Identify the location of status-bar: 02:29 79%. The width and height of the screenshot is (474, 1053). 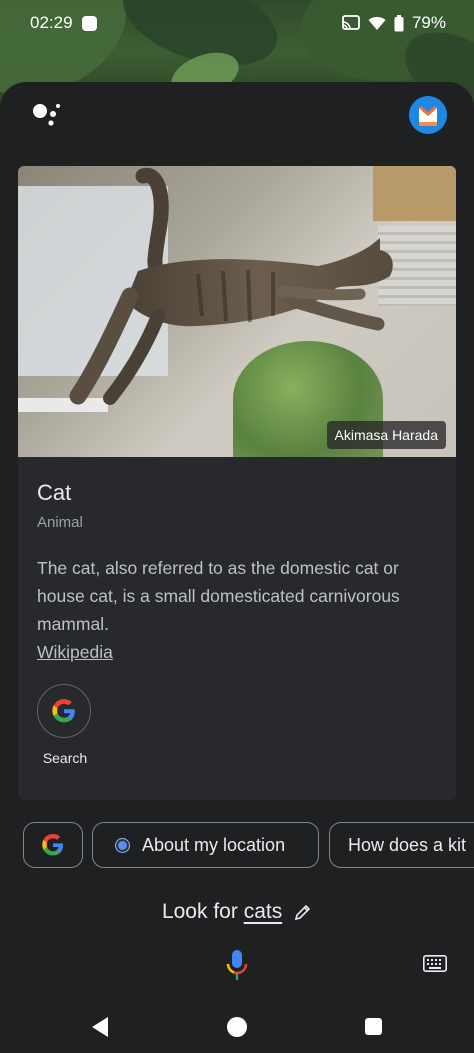
(237, 23).